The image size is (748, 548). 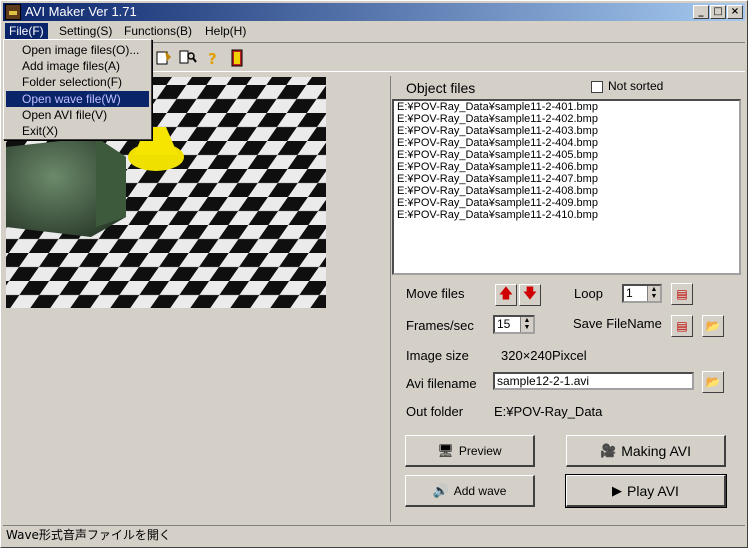 I want to click on object-files-label: Object files, so click(x=441, y=88).